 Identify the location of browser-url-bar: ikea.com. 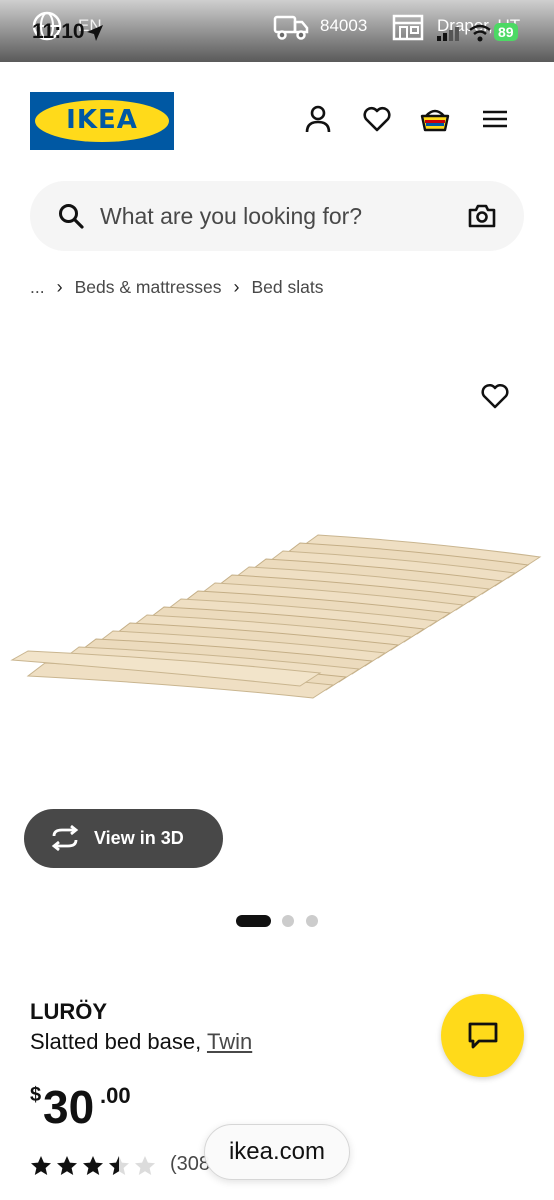
(277, 1152).